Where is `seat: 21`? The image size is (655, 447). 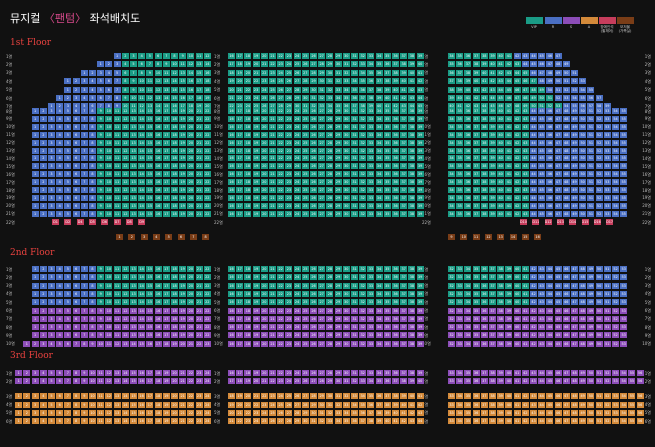
seat: 21 is located at coordinates (272, 197).